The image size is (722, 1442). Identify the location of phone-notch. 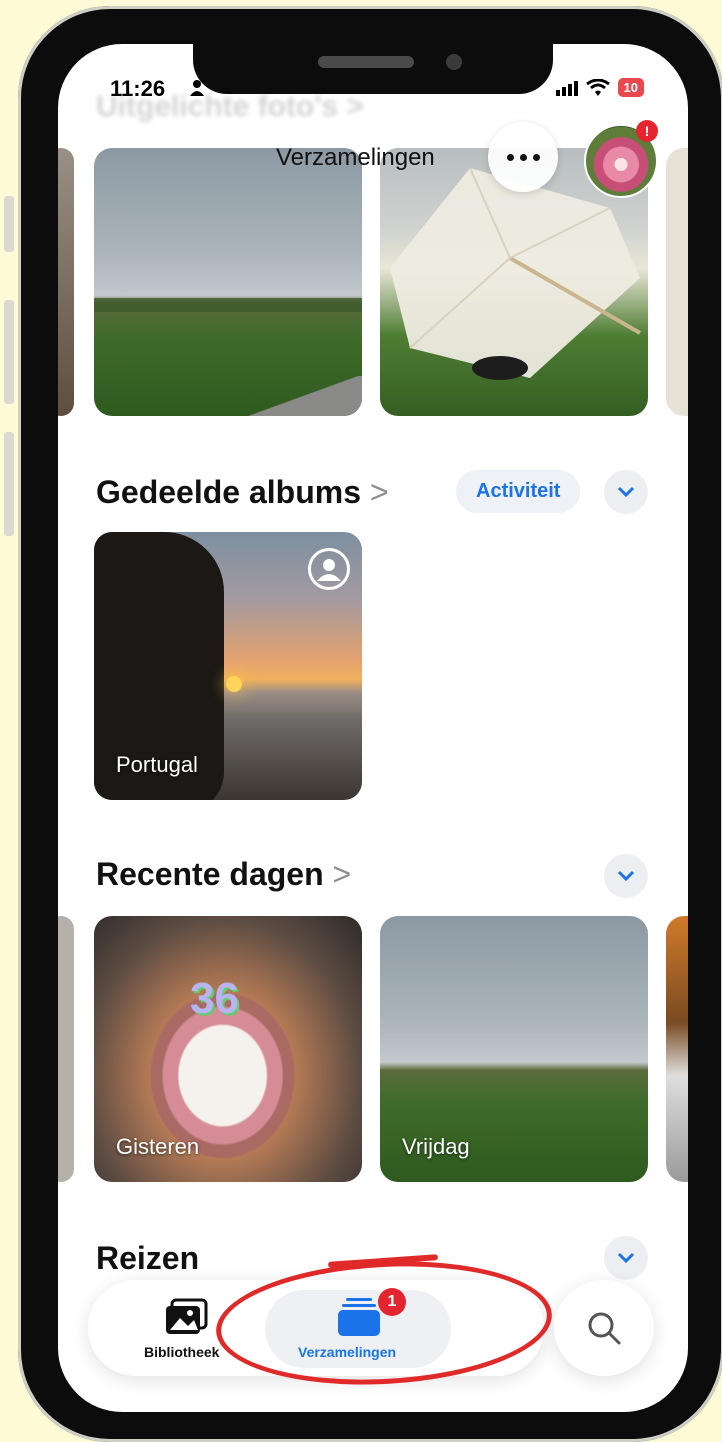
(373, 62).